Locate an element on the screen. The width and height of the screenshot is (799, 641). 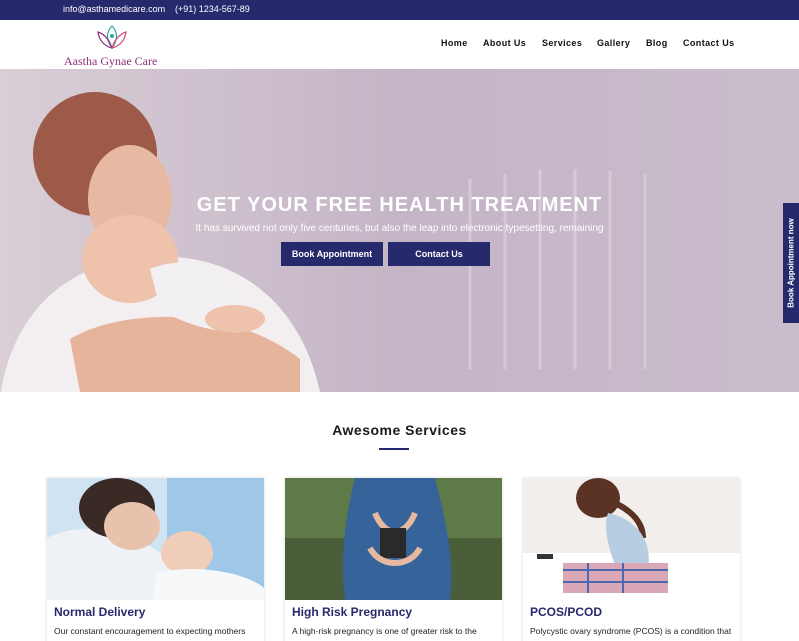
nav-services: Services is located at coordinates (562, 43).